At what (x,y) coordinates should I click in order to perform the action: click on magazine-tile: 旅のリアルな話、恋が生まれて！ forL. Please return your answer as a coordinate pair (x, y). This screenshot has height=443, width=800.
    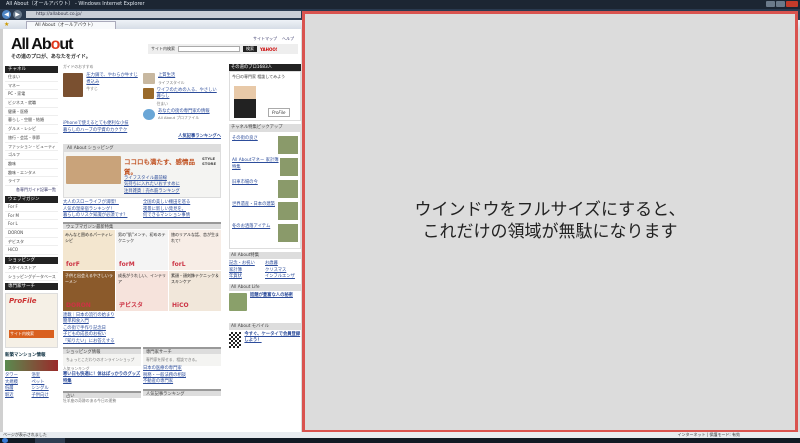
    Looking at the image, I should click on (195, 249).